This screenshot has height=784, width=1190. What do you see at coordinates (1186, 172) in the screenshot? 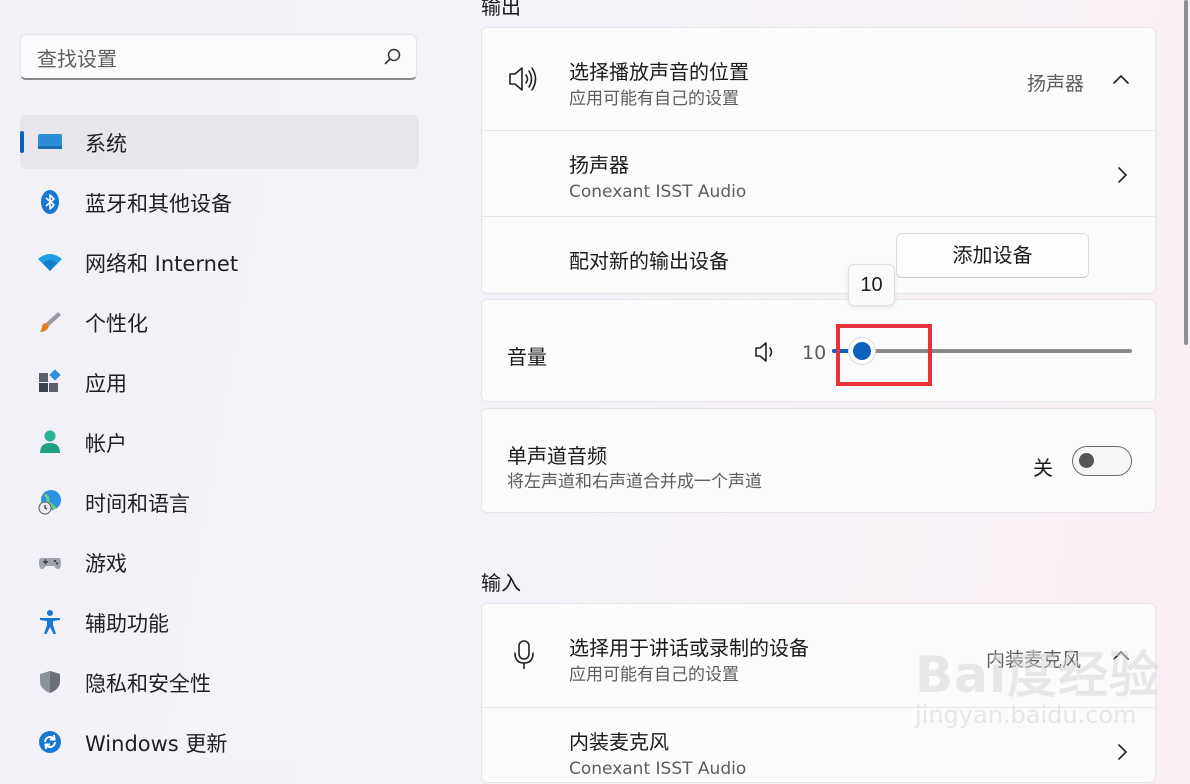
I see `scrollbar-thumb` at bounding box center [1186, 172].